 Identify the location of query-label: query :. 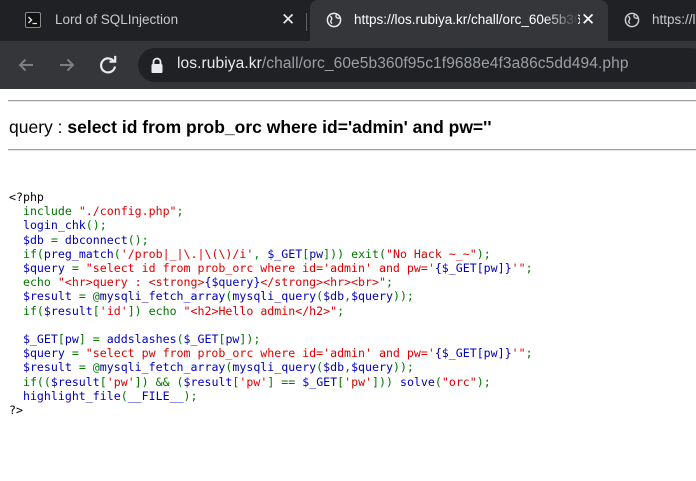
(38, 127).